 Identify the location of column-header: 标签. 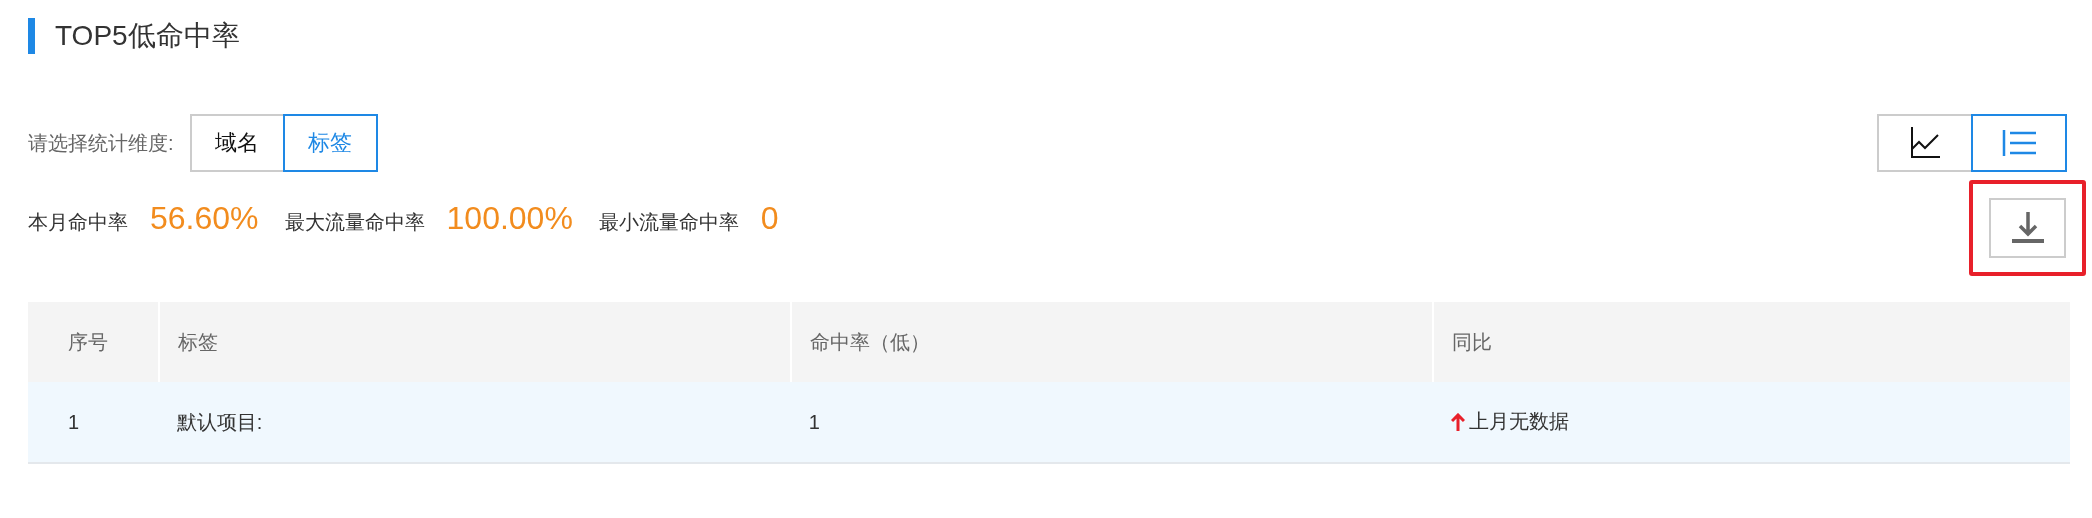
(474, 342).